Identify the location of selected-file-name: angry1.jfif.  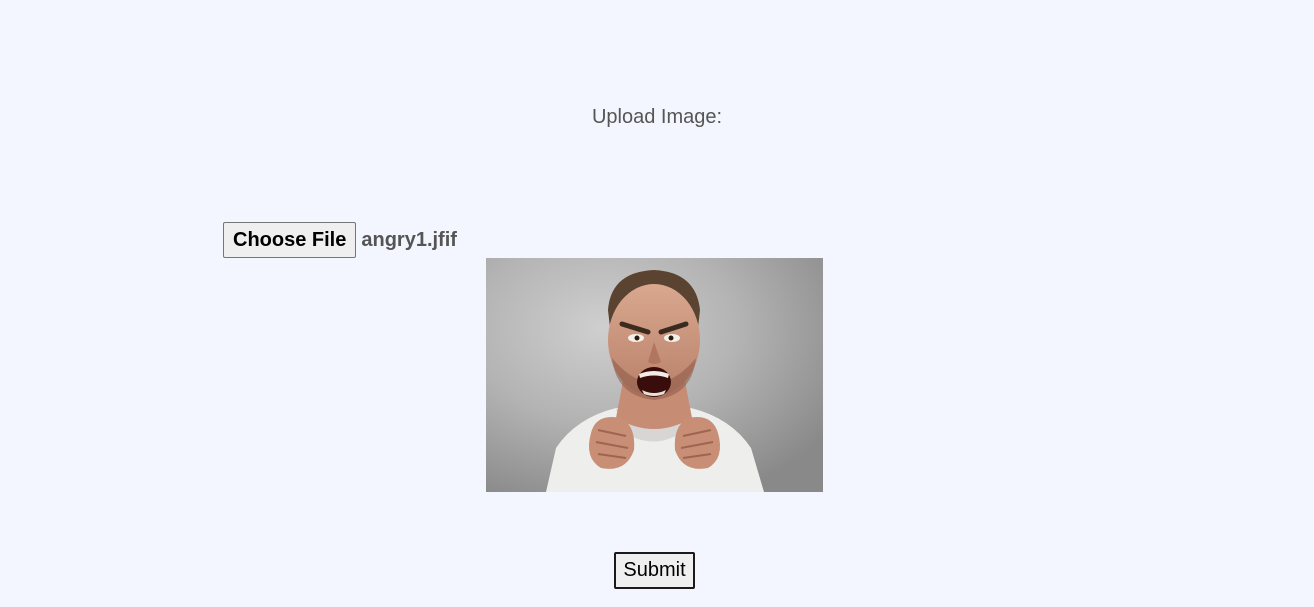
(409, 239).